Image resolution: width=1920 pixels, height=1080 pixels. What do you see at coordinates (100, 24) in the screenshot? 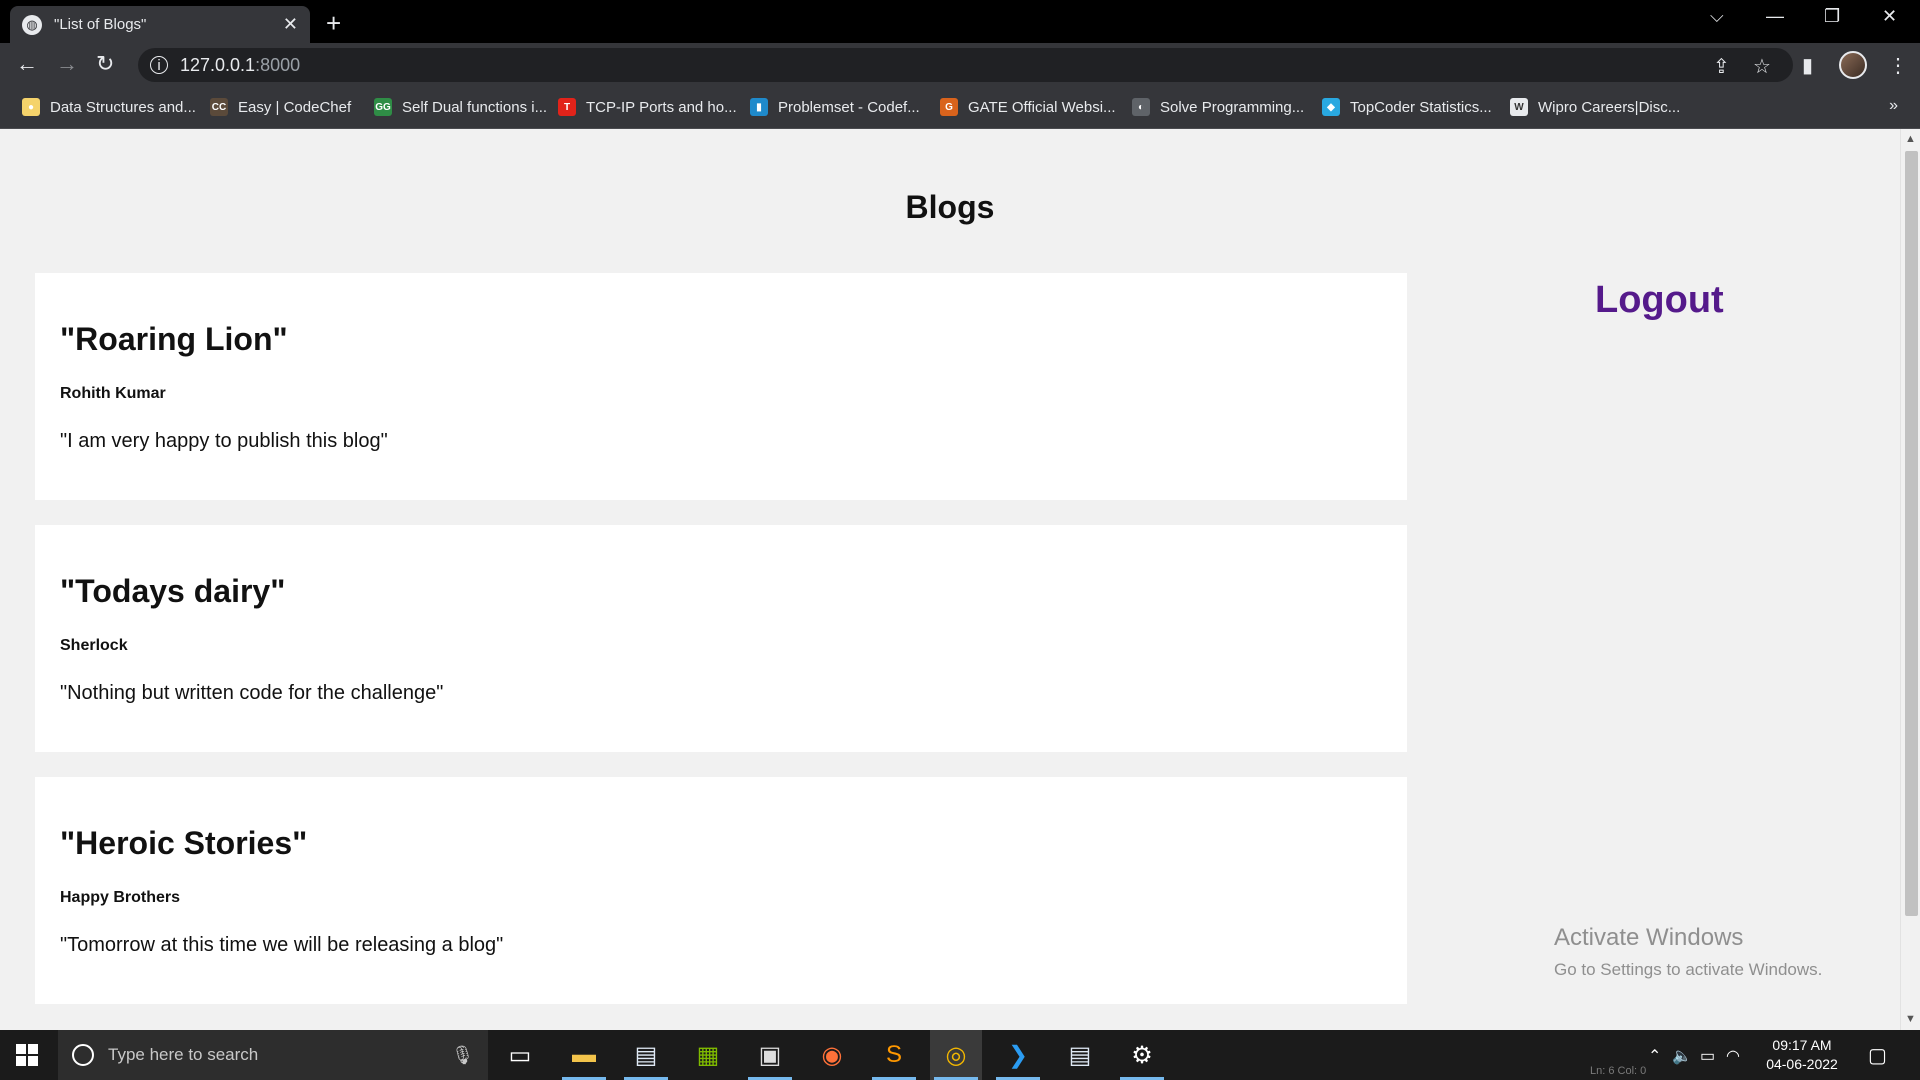
I see `tab-title: "List of Blogs"` at bounding box center [100, 24].